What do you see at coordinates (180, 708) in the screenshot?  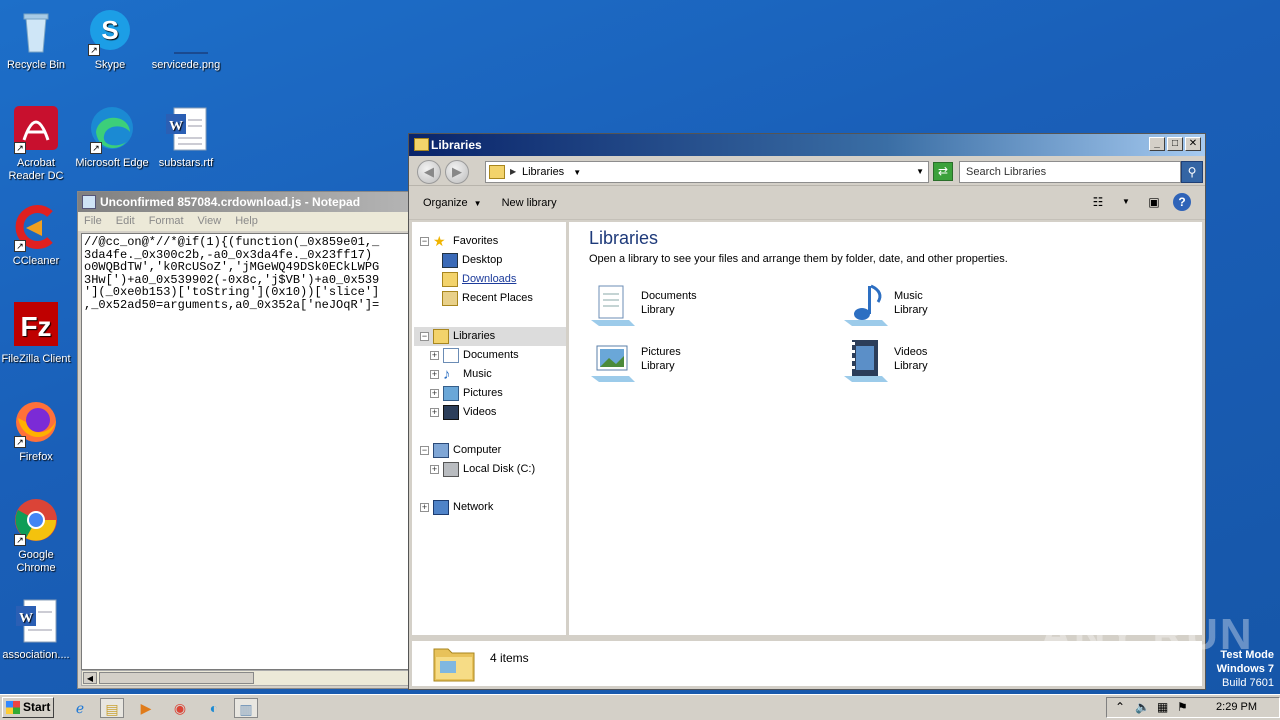 I see `chrome-taskbar-icon: ◉` at bounding box center [180, 708].